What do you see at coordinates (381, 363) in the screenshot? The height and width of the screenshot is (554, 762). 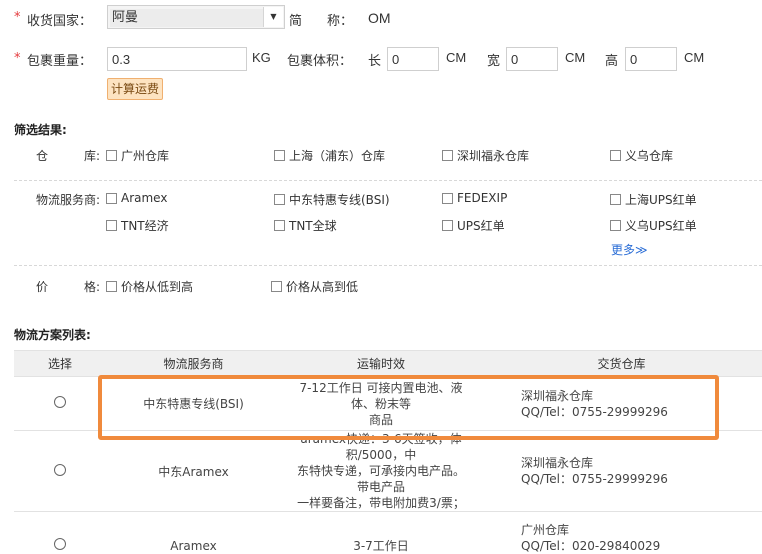 I see `col-transit-time: 运输时效` at bounding box center [381, 363].